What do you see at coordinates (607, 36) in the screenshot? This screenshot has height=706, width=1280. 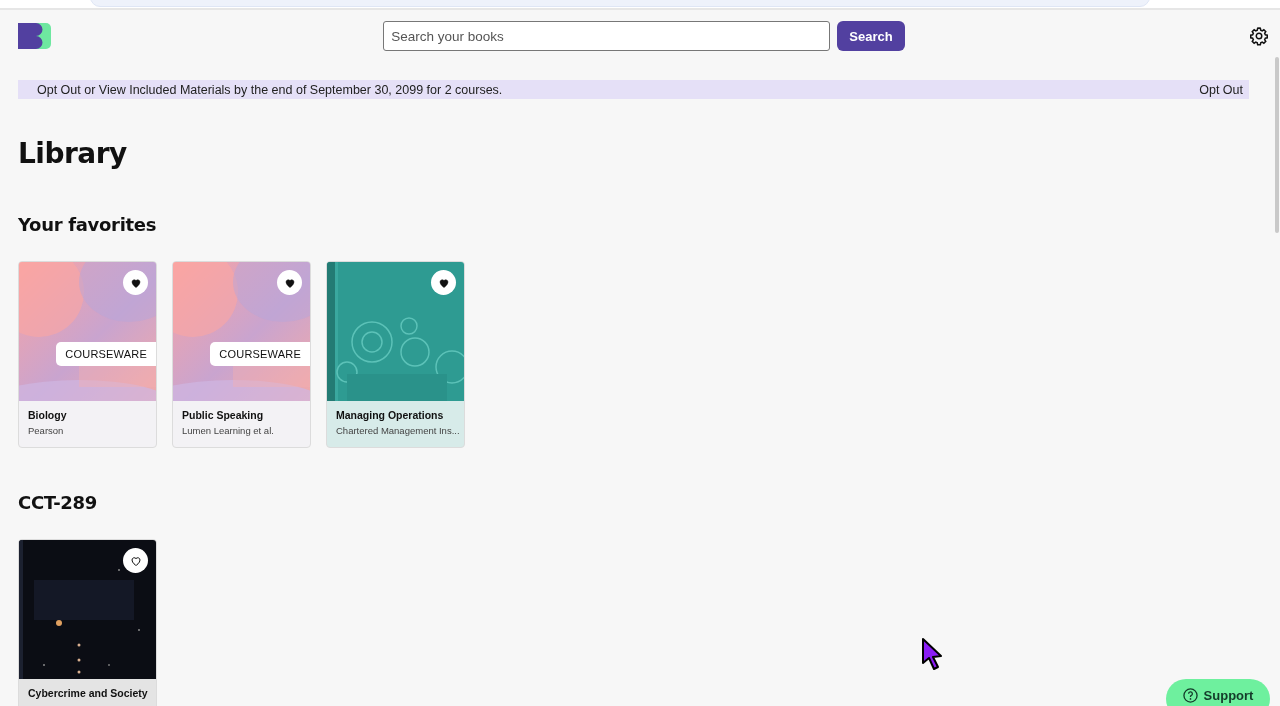 I see `search-field: Search your books` at bounding box center [607, 36].